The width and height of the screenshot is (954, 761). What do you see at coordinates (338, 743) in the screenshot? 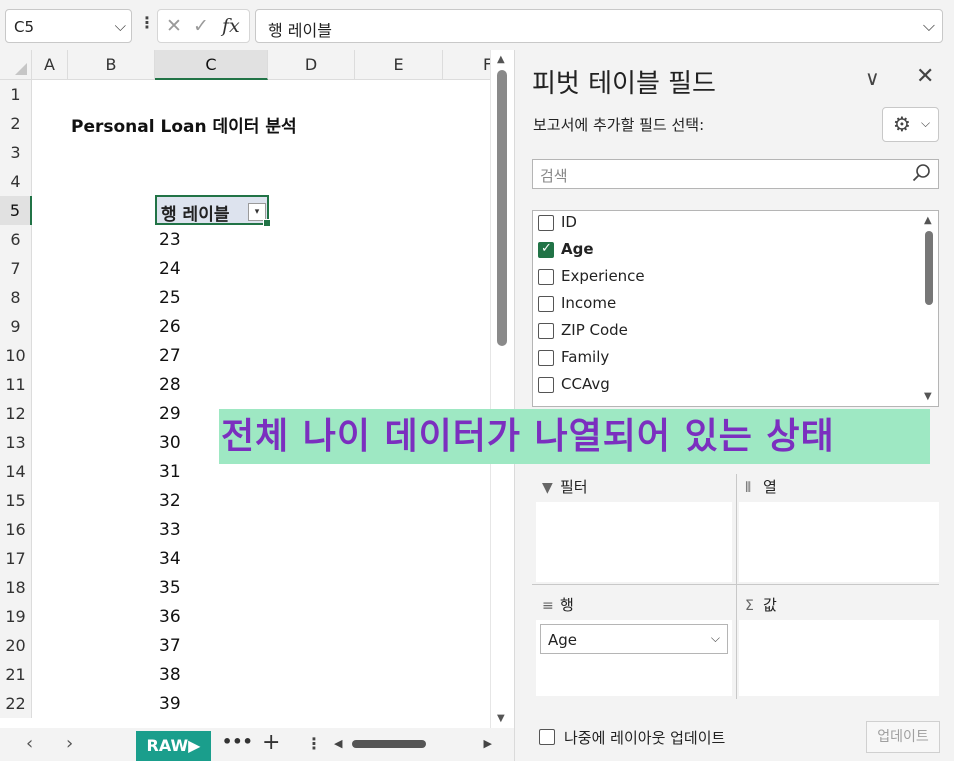
I see `scroll-left-icon: ◀` at bounding box center [338, 743].